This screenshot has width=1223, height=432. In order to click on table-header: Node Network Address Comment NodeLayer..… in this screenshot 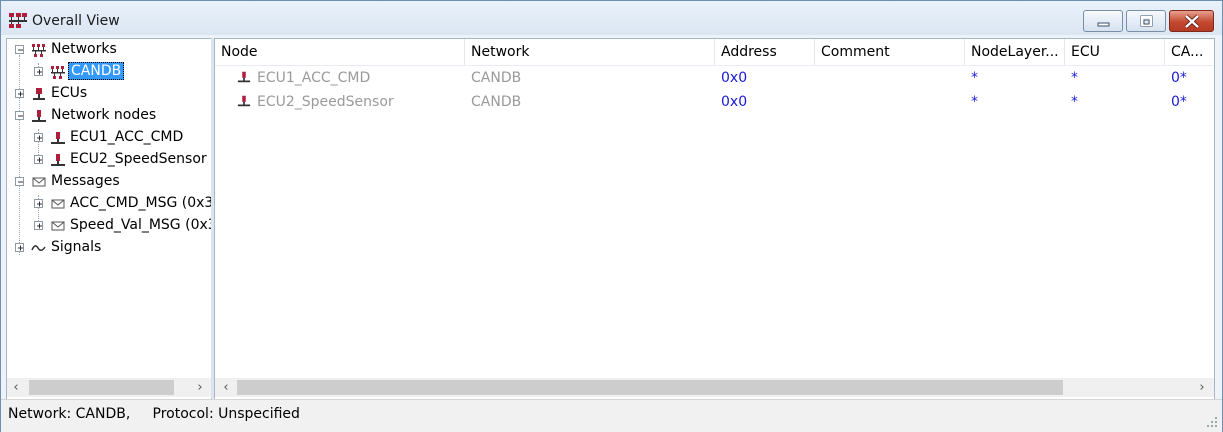, I will do `click(714, 52)`.